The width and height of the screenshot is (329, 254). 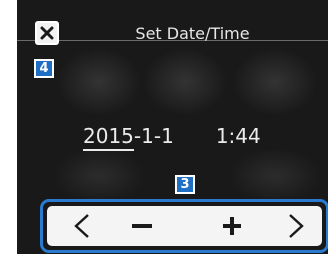 What do you see at coordinates (44, 68) in the screenshot?
I see `callout-marker-4: 4` at bounding box center [44, 68].